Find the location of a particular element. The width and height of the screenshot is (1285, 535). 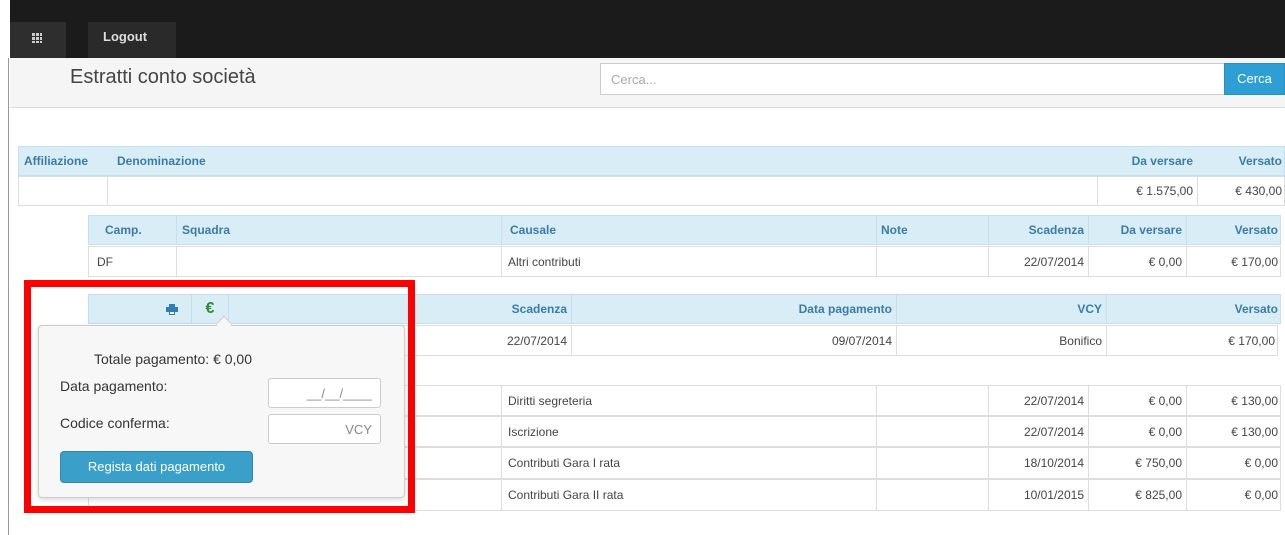

cell-causale: Iscrizione is located at coordinates (688, 431).